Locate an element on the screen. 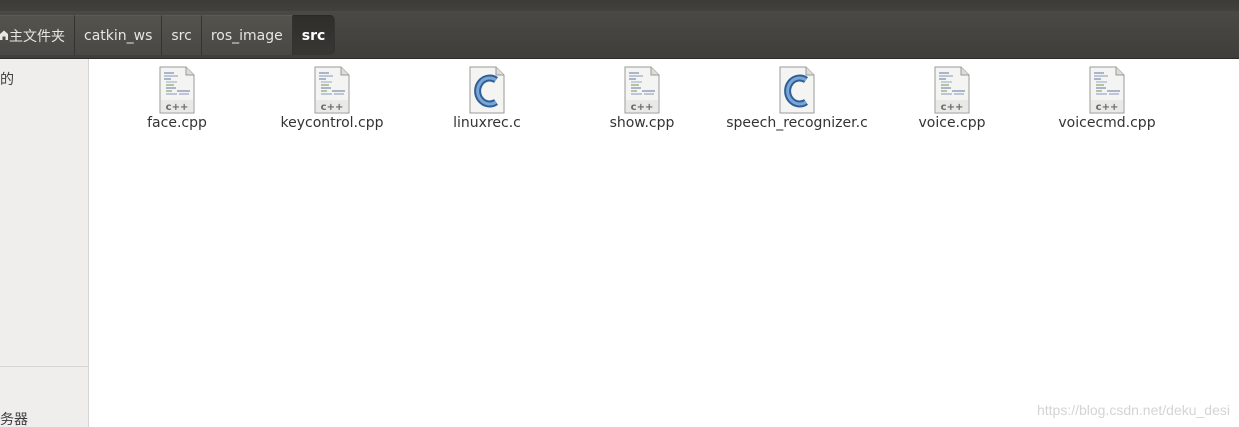  breadcrumb-src: src is located at coordinates (182, 35).